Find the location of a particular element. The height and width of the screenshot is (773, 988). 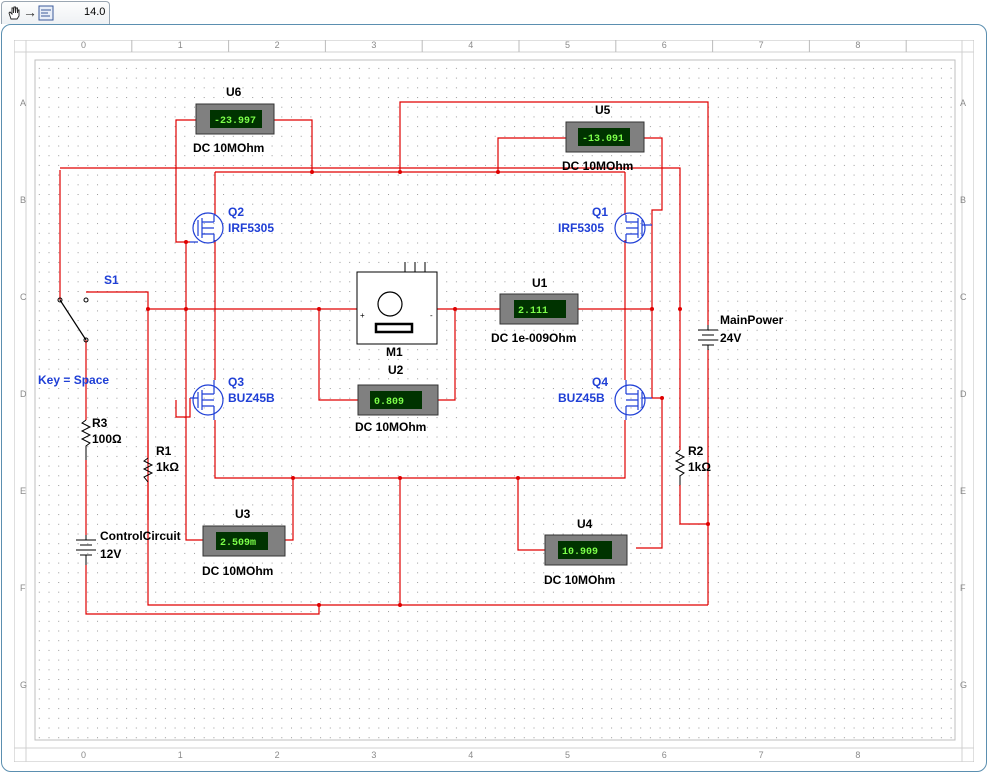

meter-ref: U3 is located at coordinates (243, 514).